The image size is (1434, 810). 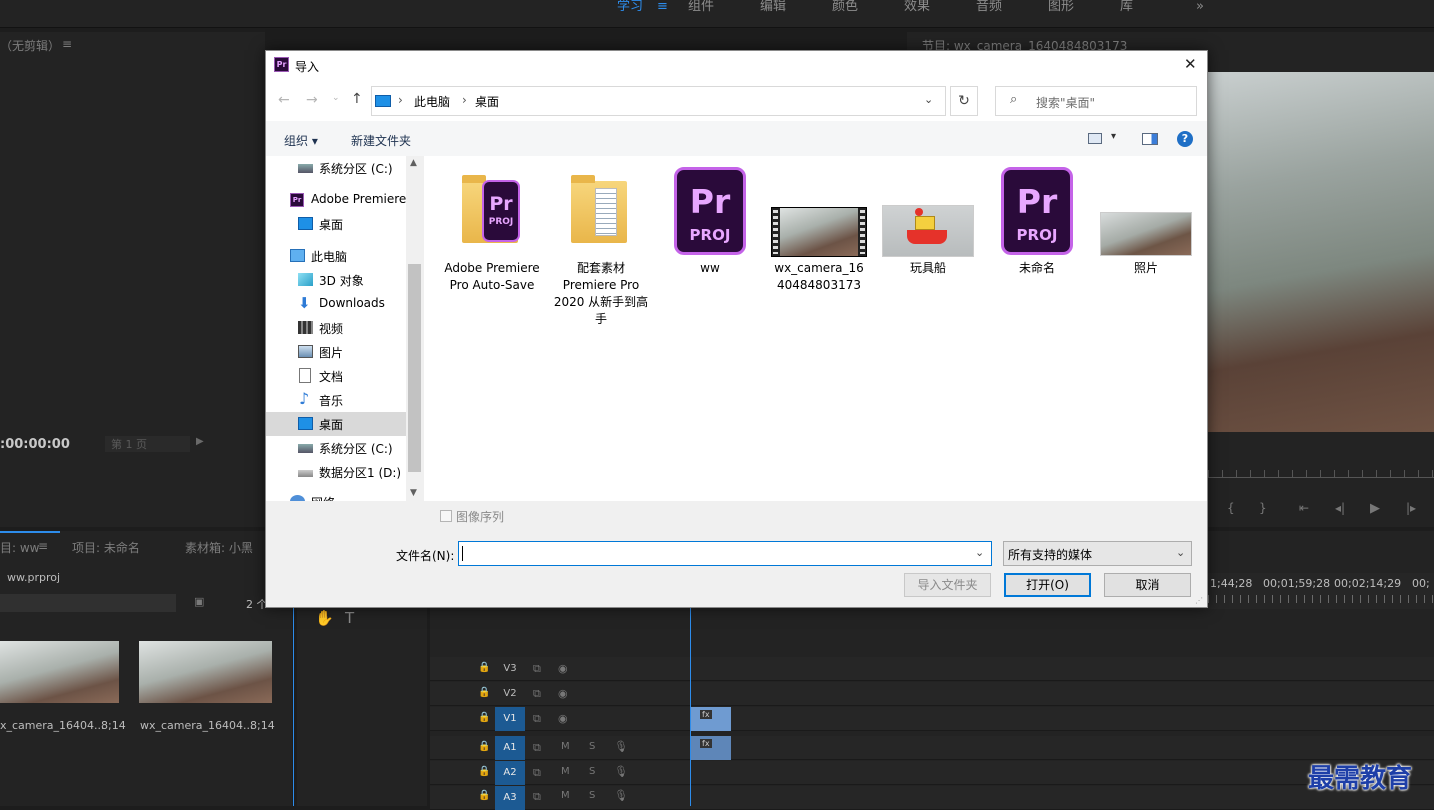 What do you see at coordinates (701, 7) in the screenshot?
I see `workspace-assembly: 组件` at bounding box center [701, 7].